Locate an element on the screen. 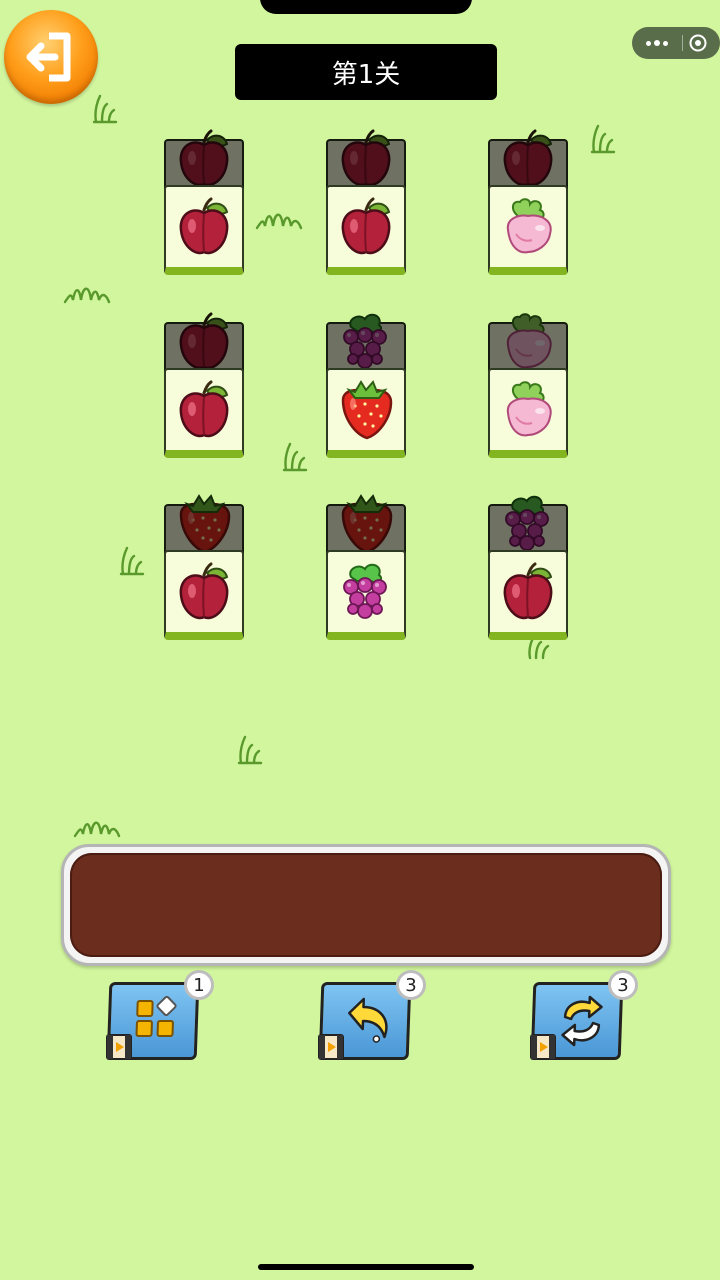  tile-grape is located at coordinates (366, 595).